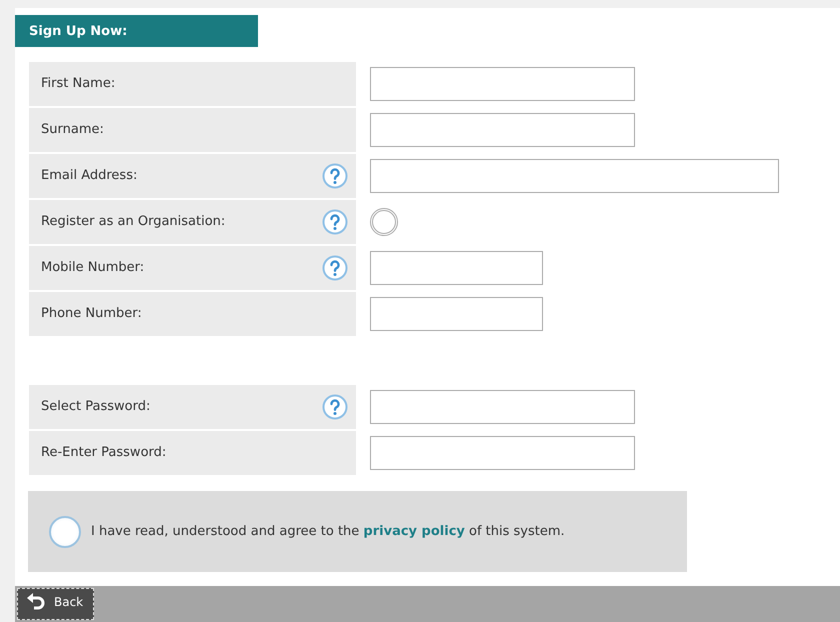  Describe the element at coordinates (328, 531) in the screenshot. I see `agreement-text: I have read, understood and agree to the privacy policy of this system.` at that location.